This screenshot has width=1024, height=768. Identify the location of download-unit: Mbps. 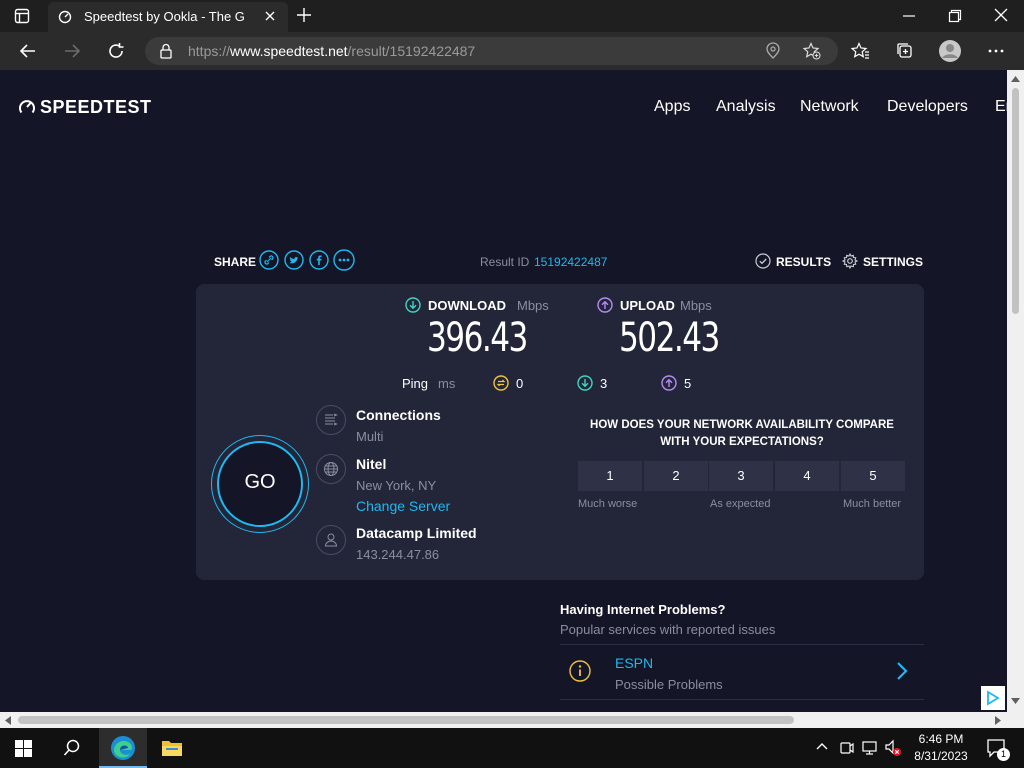
(533, 305).